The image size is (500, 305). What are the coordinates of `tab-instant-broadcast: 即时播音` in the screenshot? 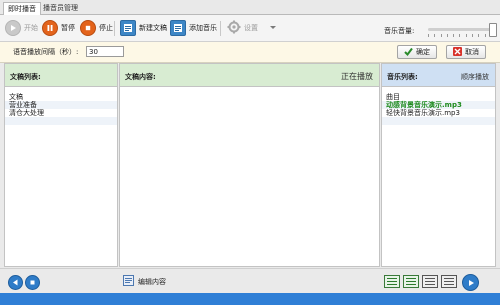 It's located at (22, 8).